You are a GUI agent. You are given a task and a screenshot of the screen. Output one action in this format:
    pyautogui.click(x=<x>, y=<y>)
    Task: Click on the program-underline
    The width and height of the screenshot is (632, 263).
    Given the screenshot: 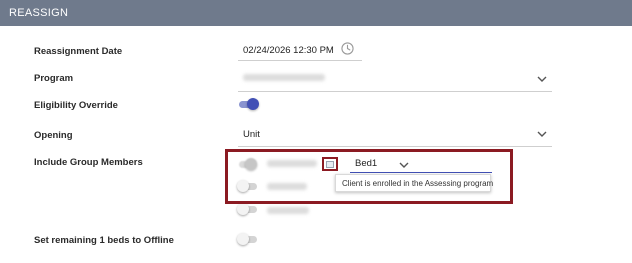 What is the action you would take?
    pyautogui.click(x=395, y=91)
    